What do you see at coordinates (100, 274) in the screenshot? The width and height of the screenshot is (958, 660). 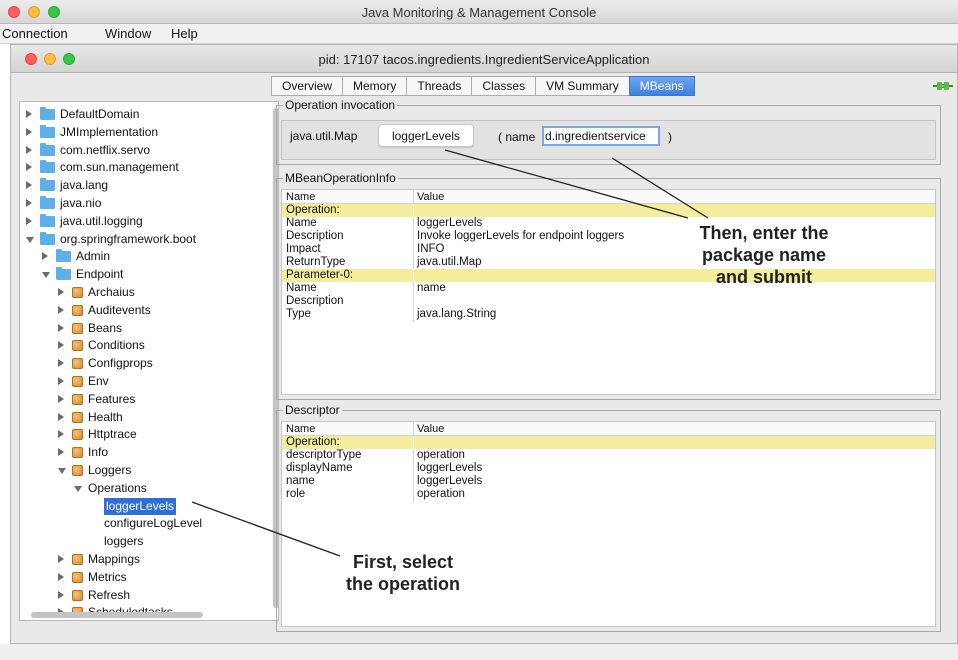 I see `tree-item-label: Endpoint` at bounding box center [100, 274].